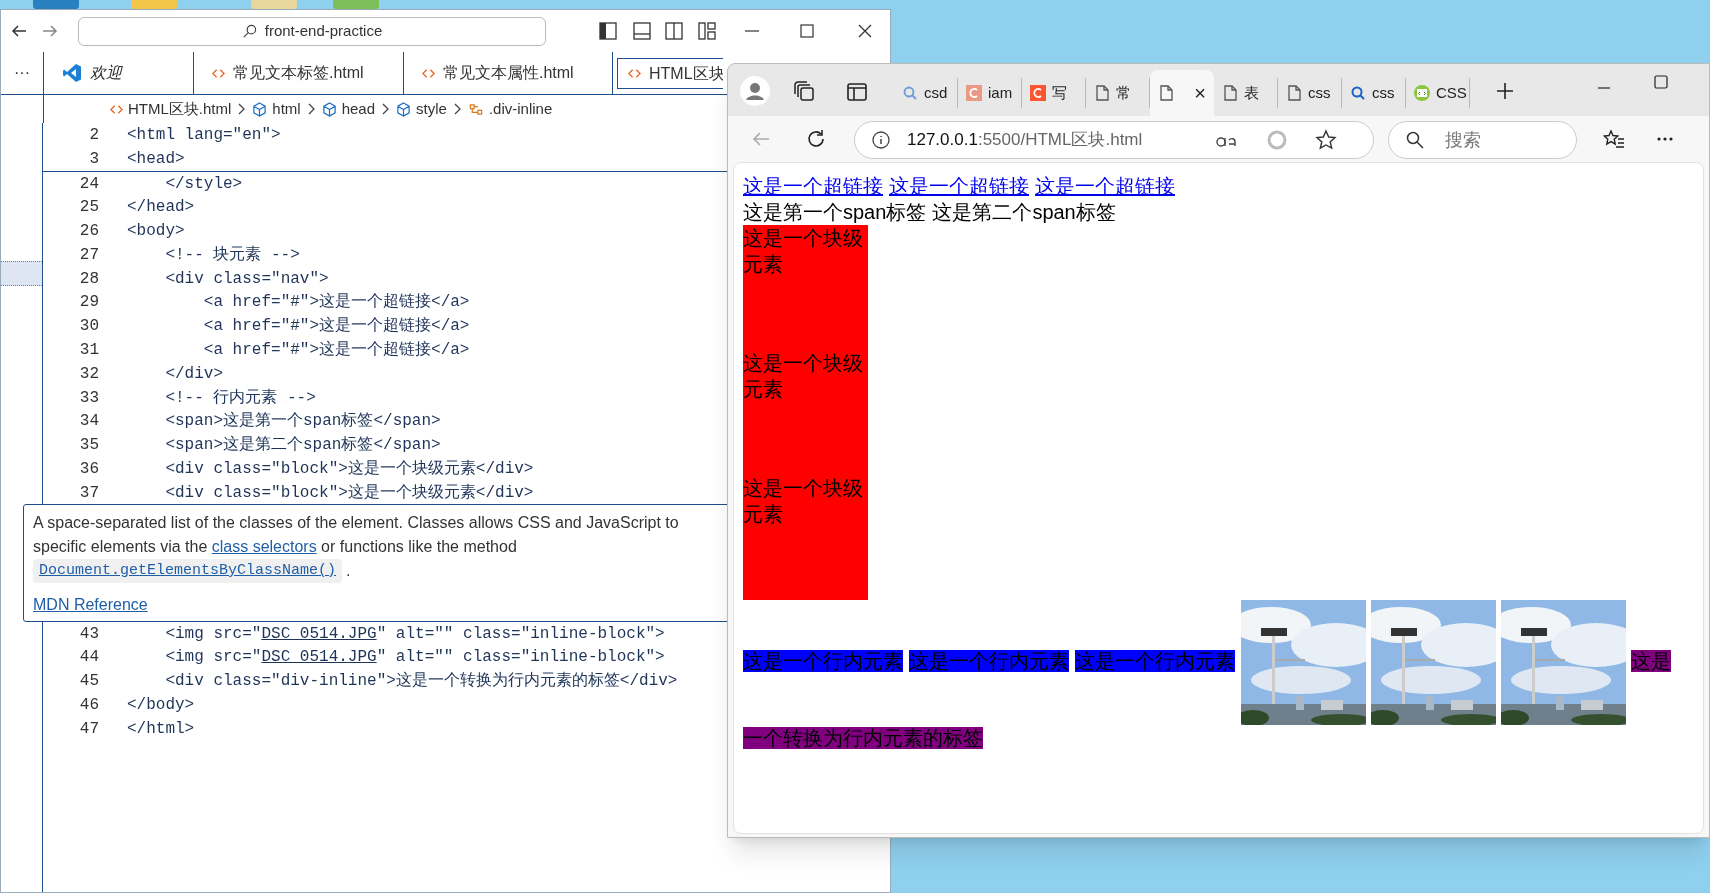  Describe the element at coordinates (88, 682) in the screenshot. I see `line-number: 45` at that location.